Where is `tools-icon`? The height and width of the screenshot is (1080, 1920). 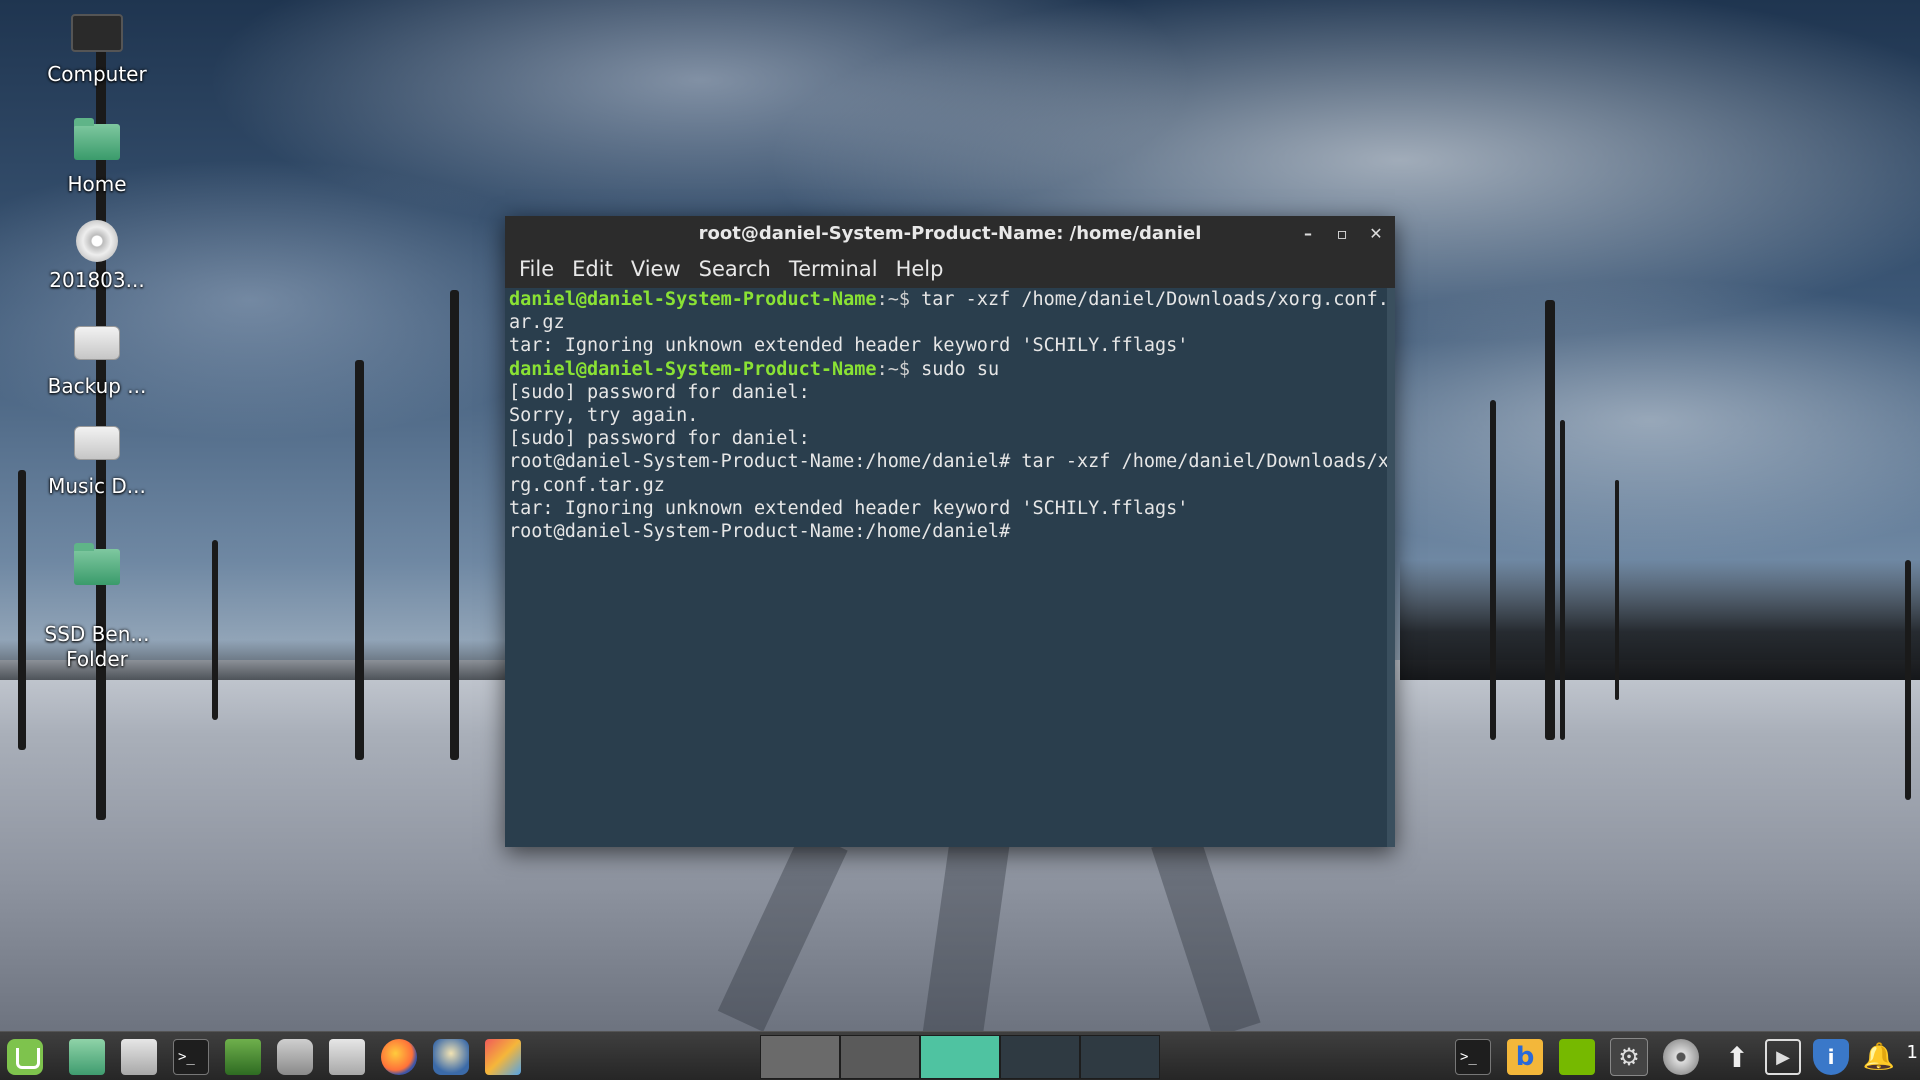 tools-icon is located at coordinates (347, 1057).